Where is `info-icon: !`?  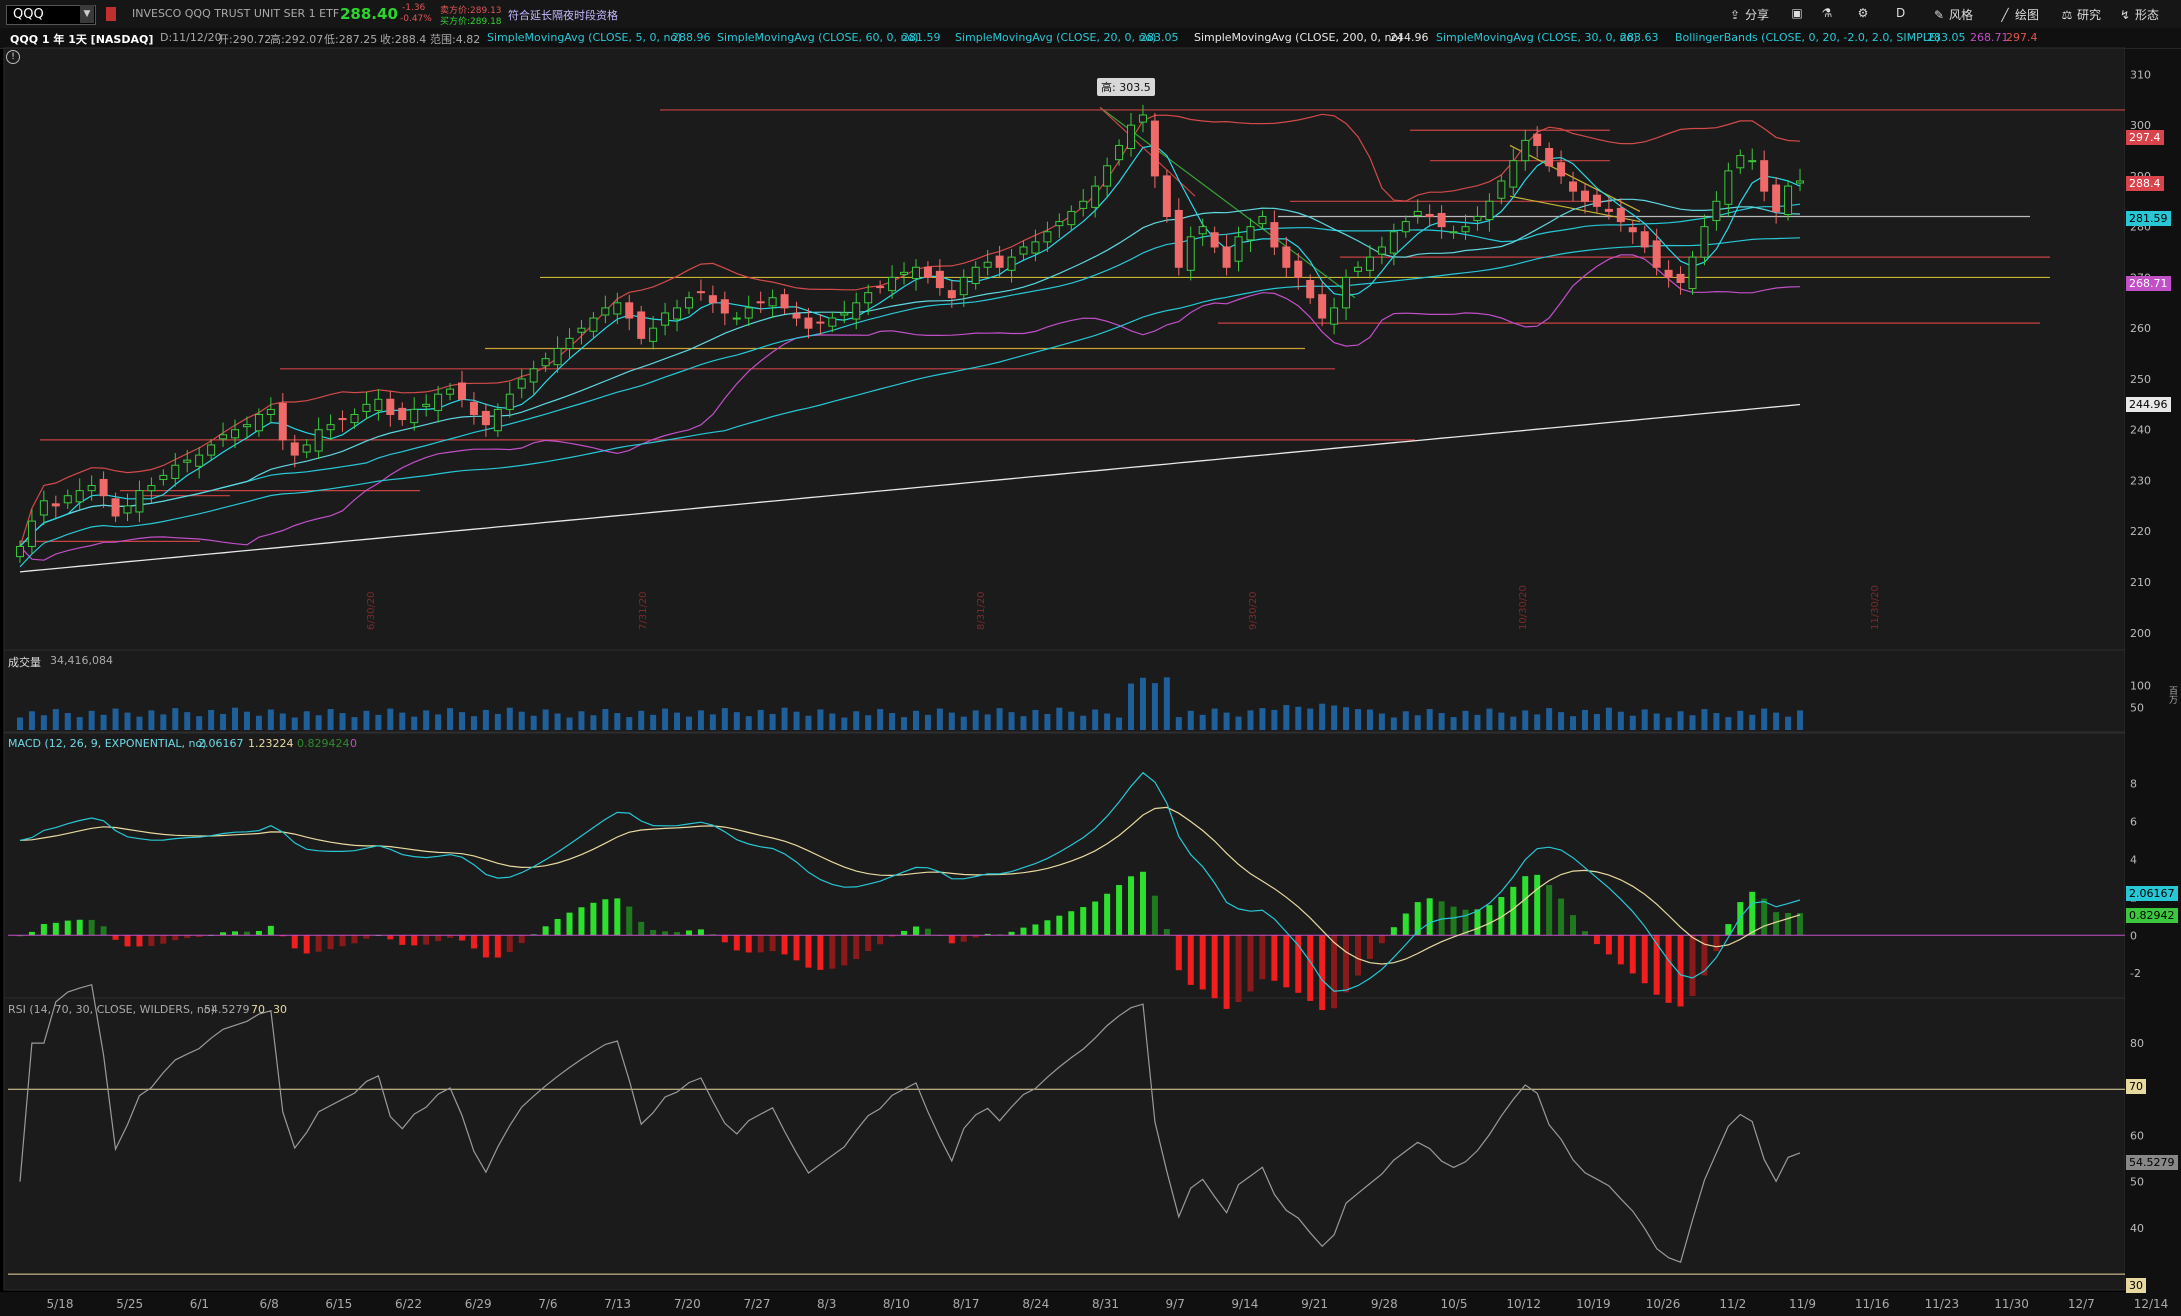 info-icon: ! is located at coordinates (13, 56).